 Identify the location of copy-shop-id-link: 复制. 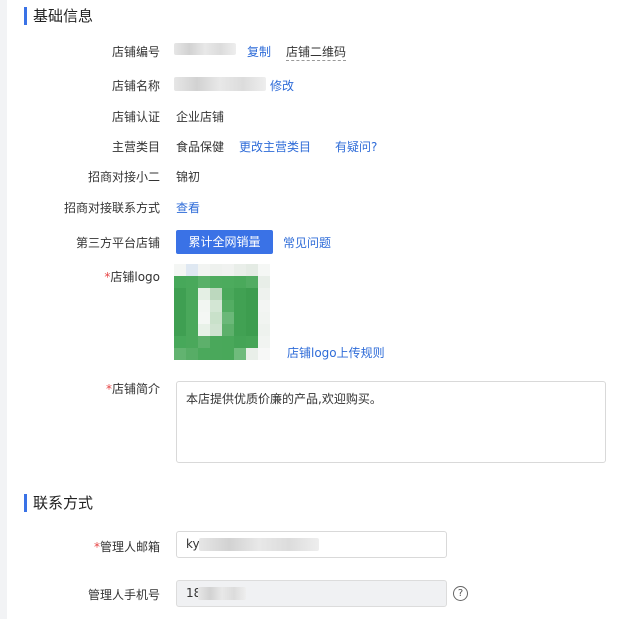
(259, 51).